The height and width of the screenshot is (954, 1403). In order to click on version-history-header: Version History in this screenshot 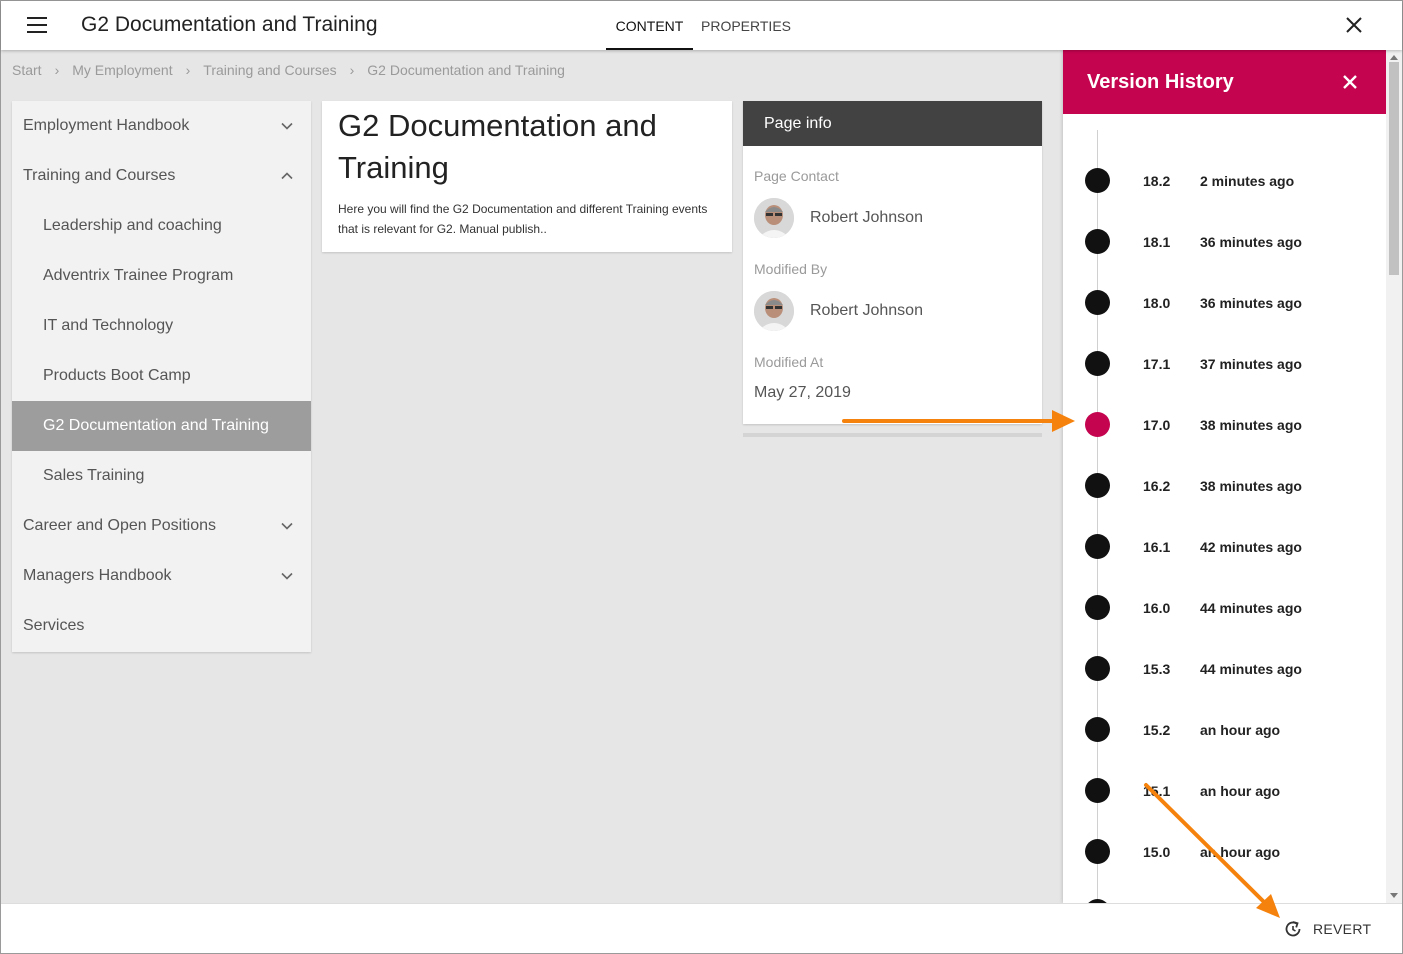, I will do `click(1224, 82)`.